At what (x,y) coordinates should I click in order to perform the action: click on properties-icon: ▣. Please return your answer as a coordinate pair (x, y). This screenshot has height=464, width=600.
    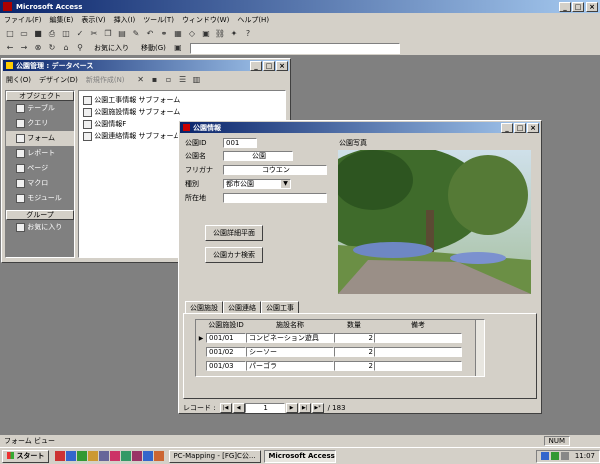
    Looking at the image, I should click on (206, 34).